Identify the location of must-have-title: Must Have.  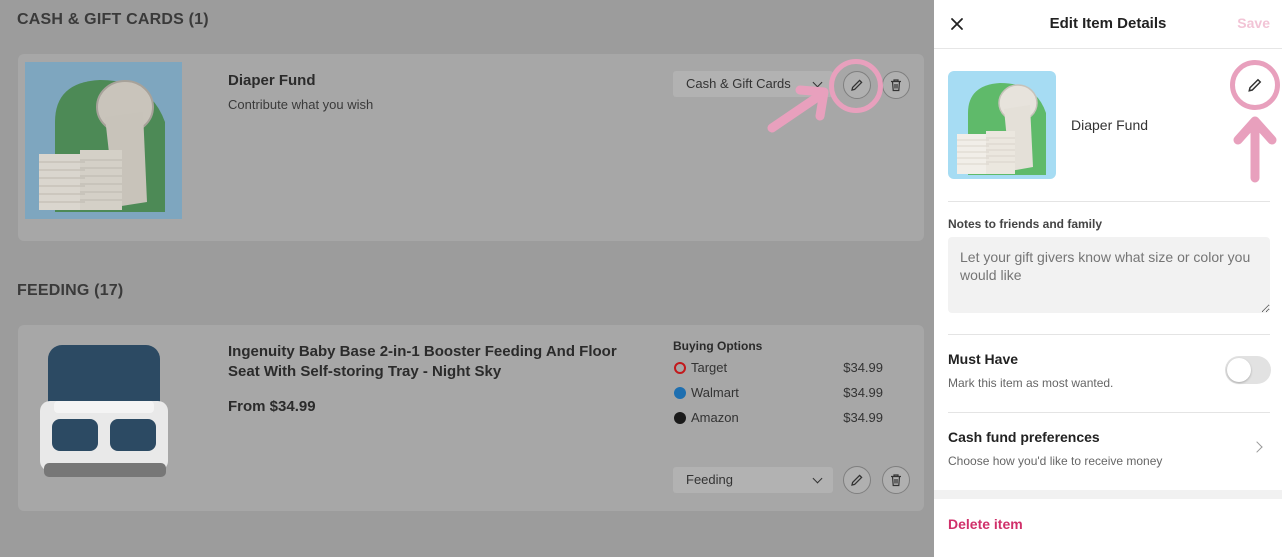
(983, 359).